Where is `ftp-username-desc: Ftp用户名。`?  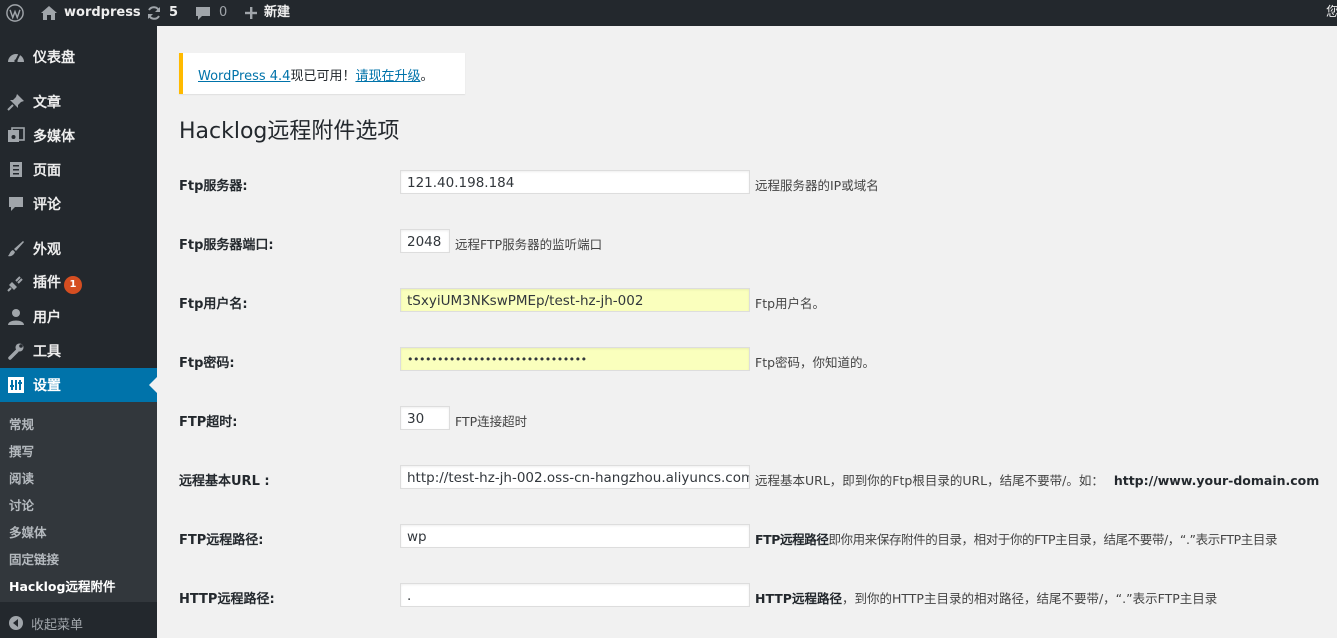
ftp-username-desc: Ftp用户名。 is located at coordinates (790, 303).